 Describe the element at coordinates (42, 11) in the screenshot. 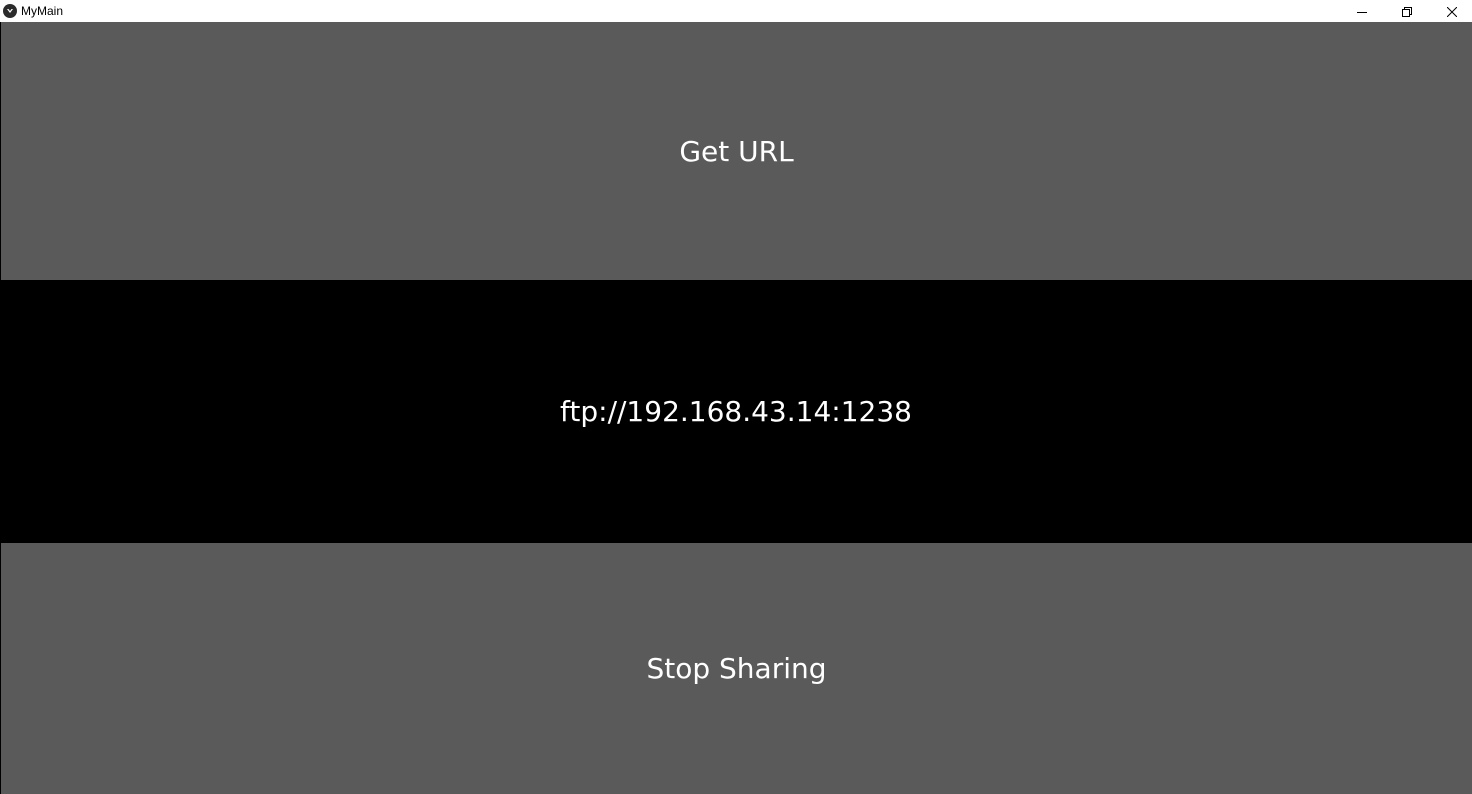

I see `window-title: MyMain` at that location.